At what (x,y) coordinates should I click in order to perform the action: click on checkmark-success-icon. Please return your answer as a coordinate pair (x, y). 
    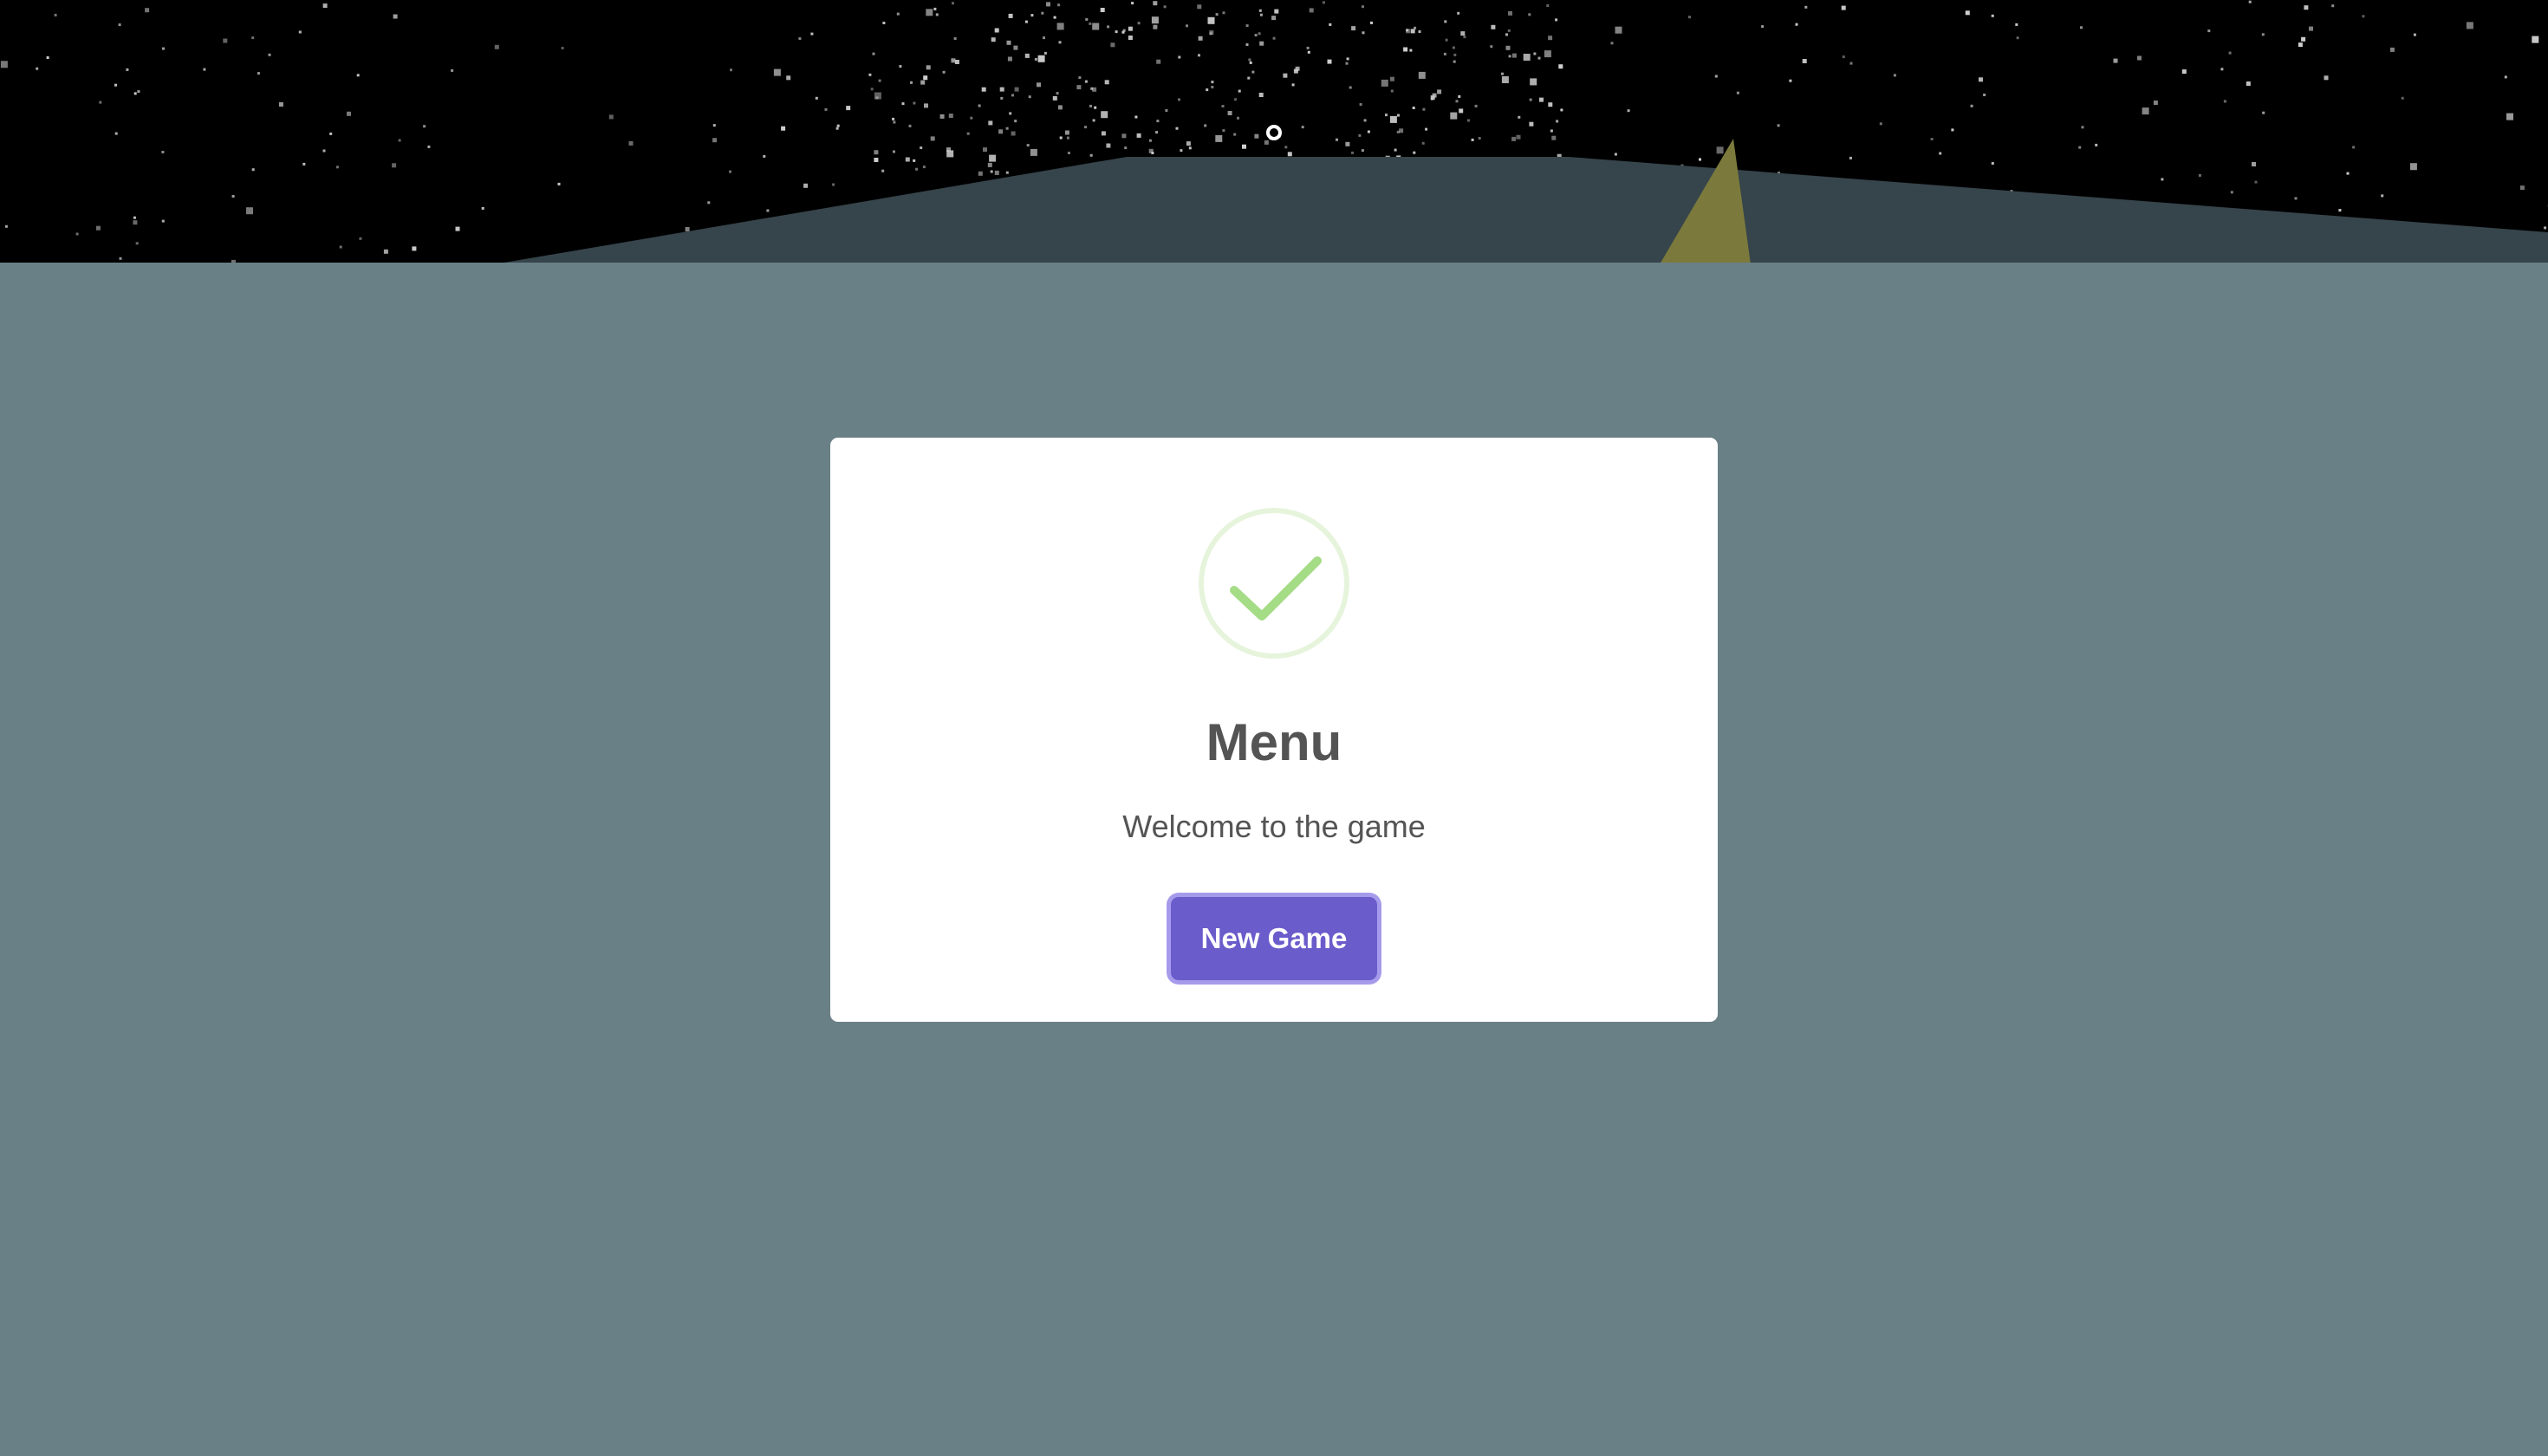
    Looking at the image, I should click on (1274, 583).